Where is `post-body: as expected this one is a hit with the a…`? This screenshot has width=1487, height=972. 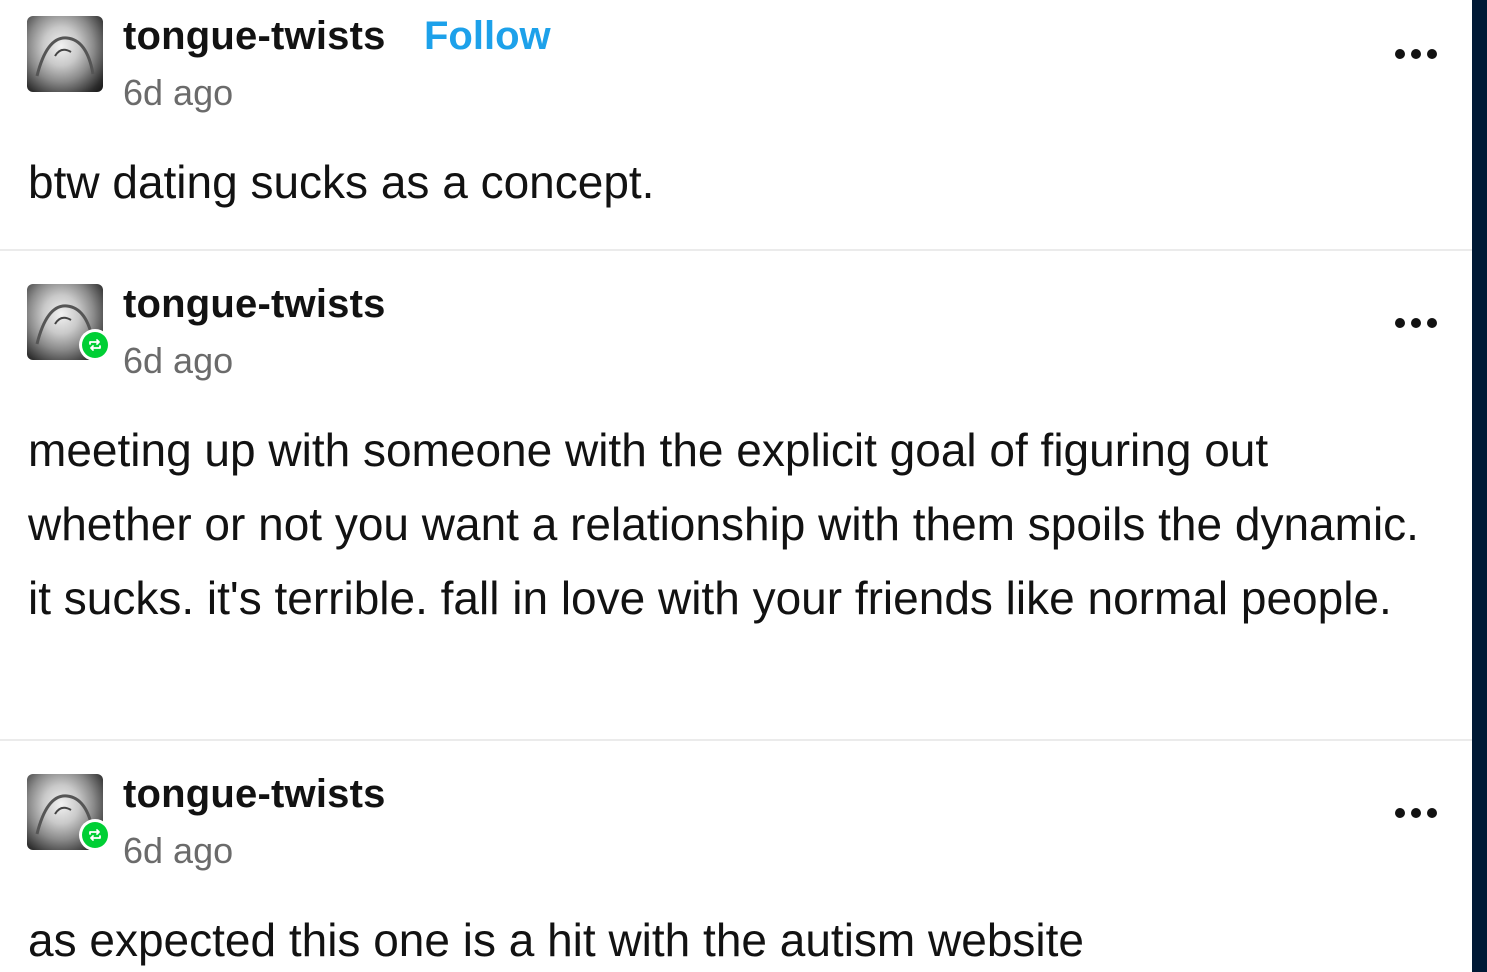
post-body: as expected this one is a hit with the a… is located at coordinates (556, 940).